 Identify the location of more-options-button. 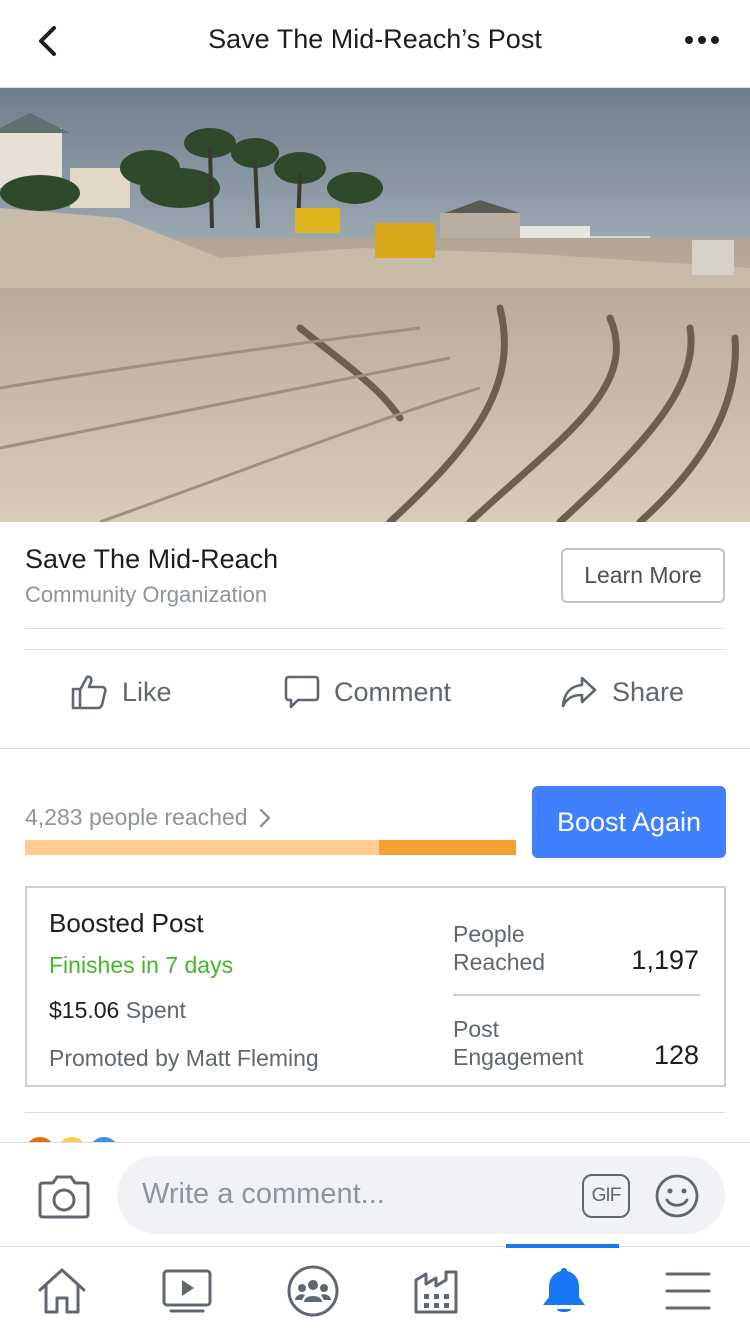
(702, 41).